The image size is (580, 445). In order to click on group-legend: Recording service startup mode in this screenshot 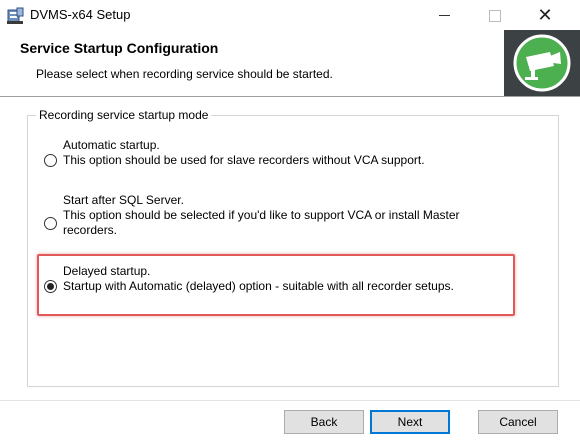, I will do `click(124, 115)`.